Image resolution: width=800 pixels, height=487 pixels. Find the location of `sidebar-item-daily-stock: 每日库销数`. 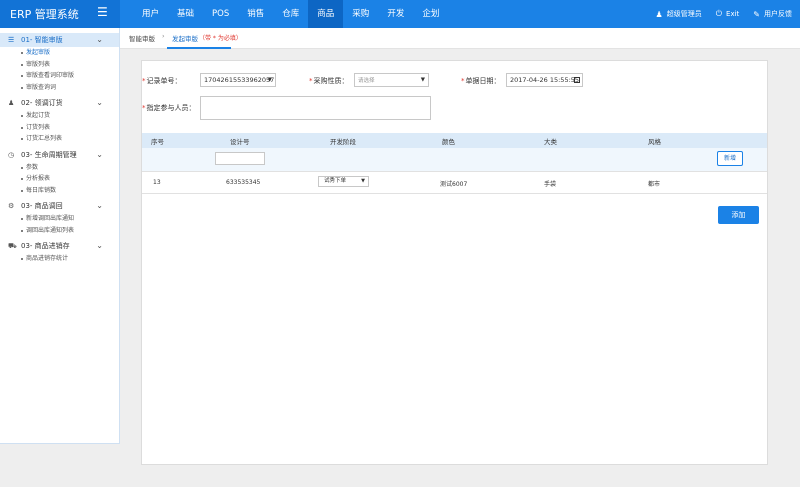

sidebar-item-daily-stock: 每日库销数 is located at coordinates (59, 191).